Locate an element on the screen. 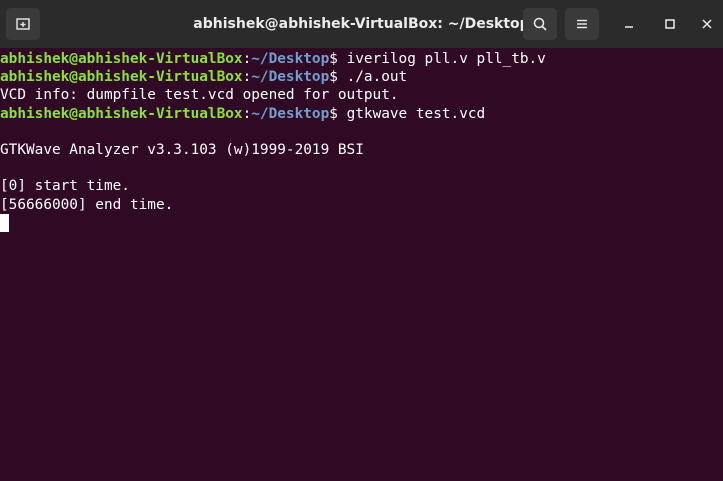 The height and width of the screenshot is (481, 723). terminal-line: [0] start time. is located at coordinates (361, 186).